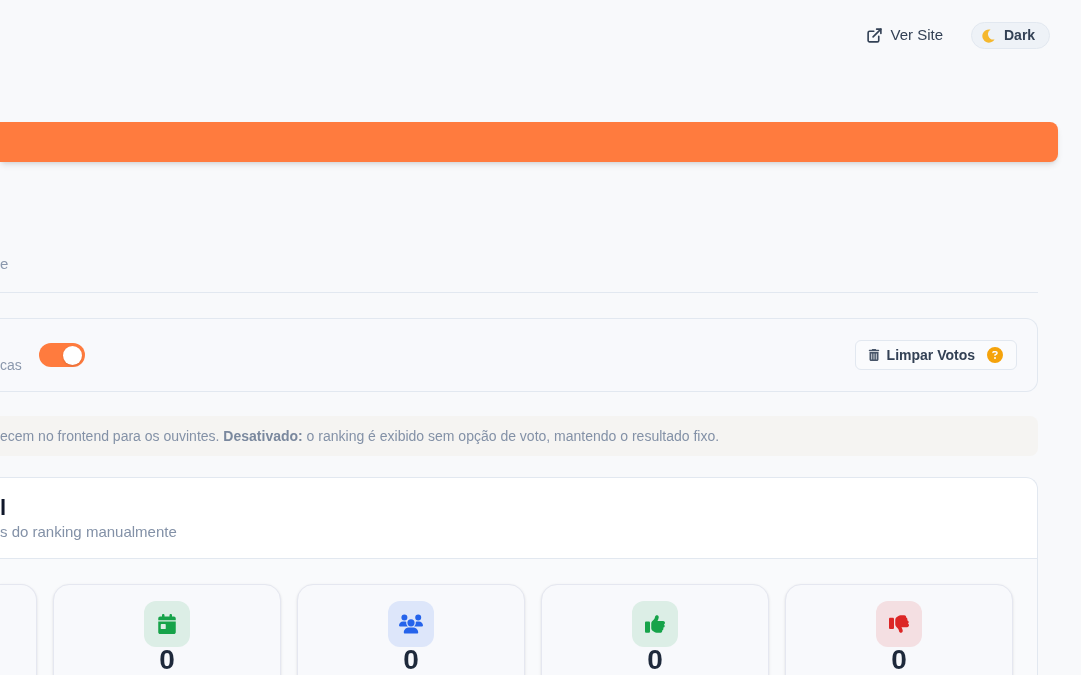 This screenshot has width=1081, height=675. What do you see at coordinates (875, 35) in the screenshot?
I see `external-link-icon` at bounding box center [875, 35].